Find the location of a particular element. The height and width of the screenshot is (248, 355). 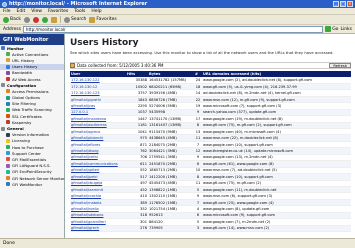

minimize-button: _ is located at coordinates (336, 4).